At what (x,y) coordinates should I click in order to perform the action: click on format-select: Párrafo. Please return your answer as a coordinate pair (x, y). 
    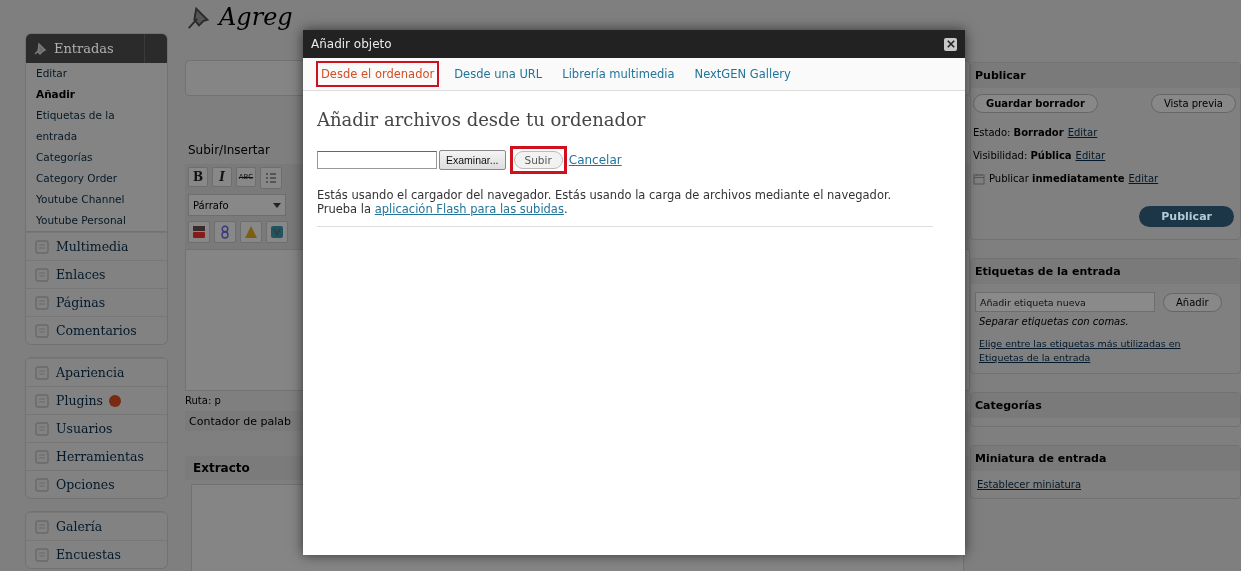
    Looking at the image, I should click on (237, 205).